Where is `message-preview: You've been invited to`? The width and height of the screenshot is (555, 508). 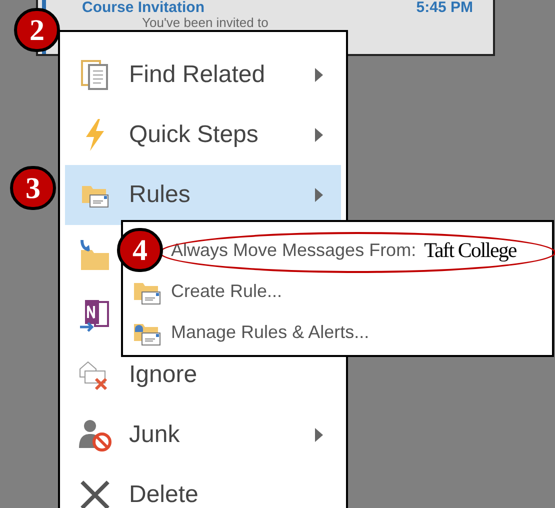
message-preview: You've been invited to is located at coordinates (206, 23).